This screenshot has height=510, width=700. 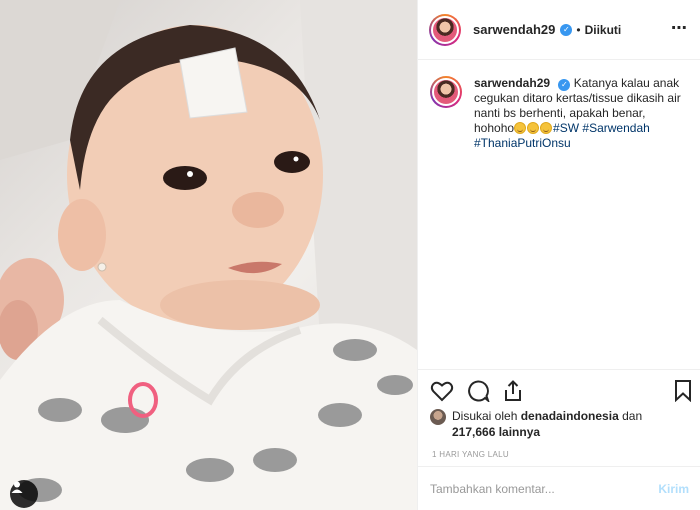 What do you see at coordinates (514, 29) in the screenshot?
I see `author-username: sarwendah29` at bounding box center [514, 29].